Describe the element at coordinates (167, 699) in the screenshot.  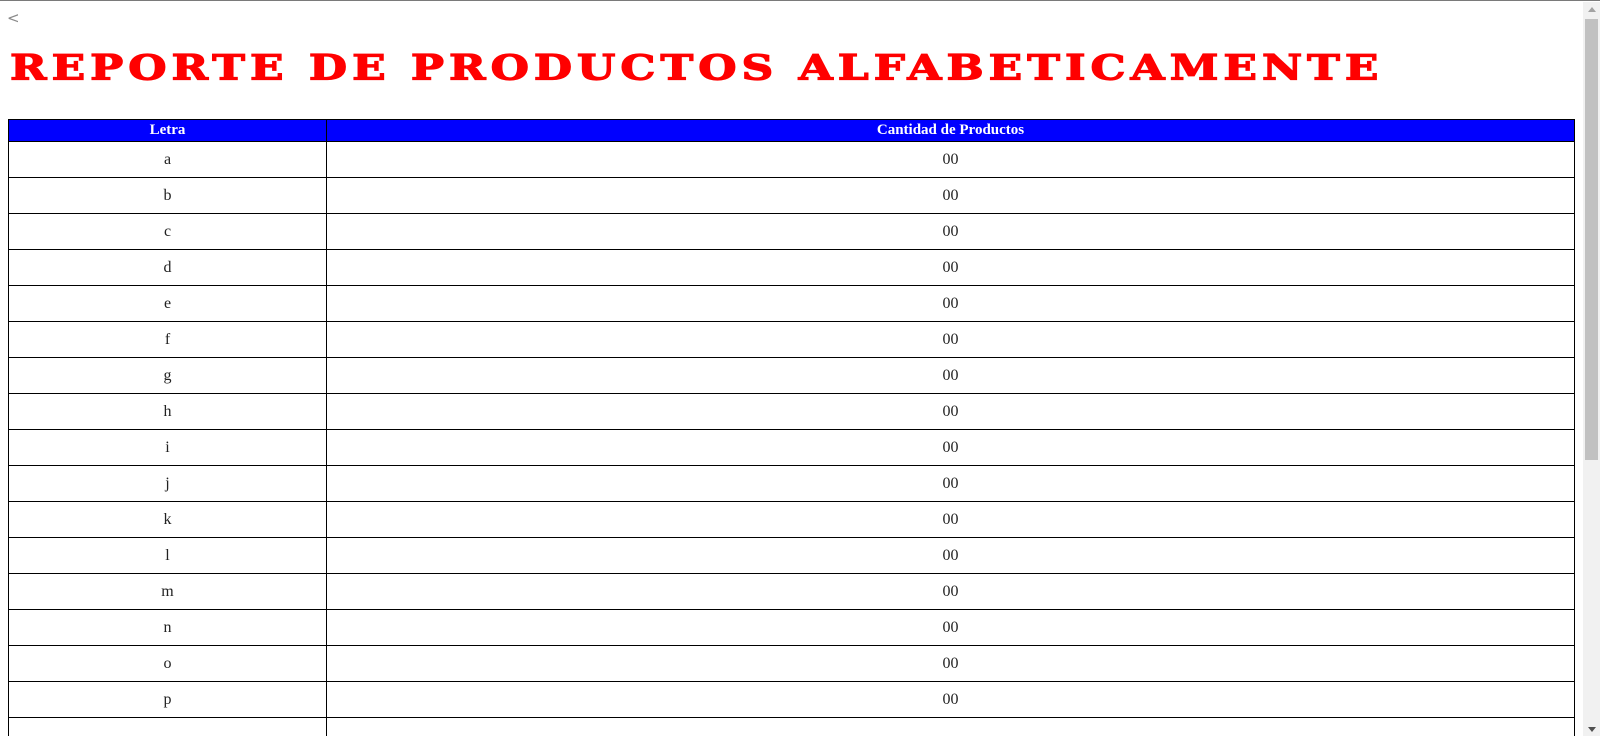
I see `cell-letra: p` at that location.